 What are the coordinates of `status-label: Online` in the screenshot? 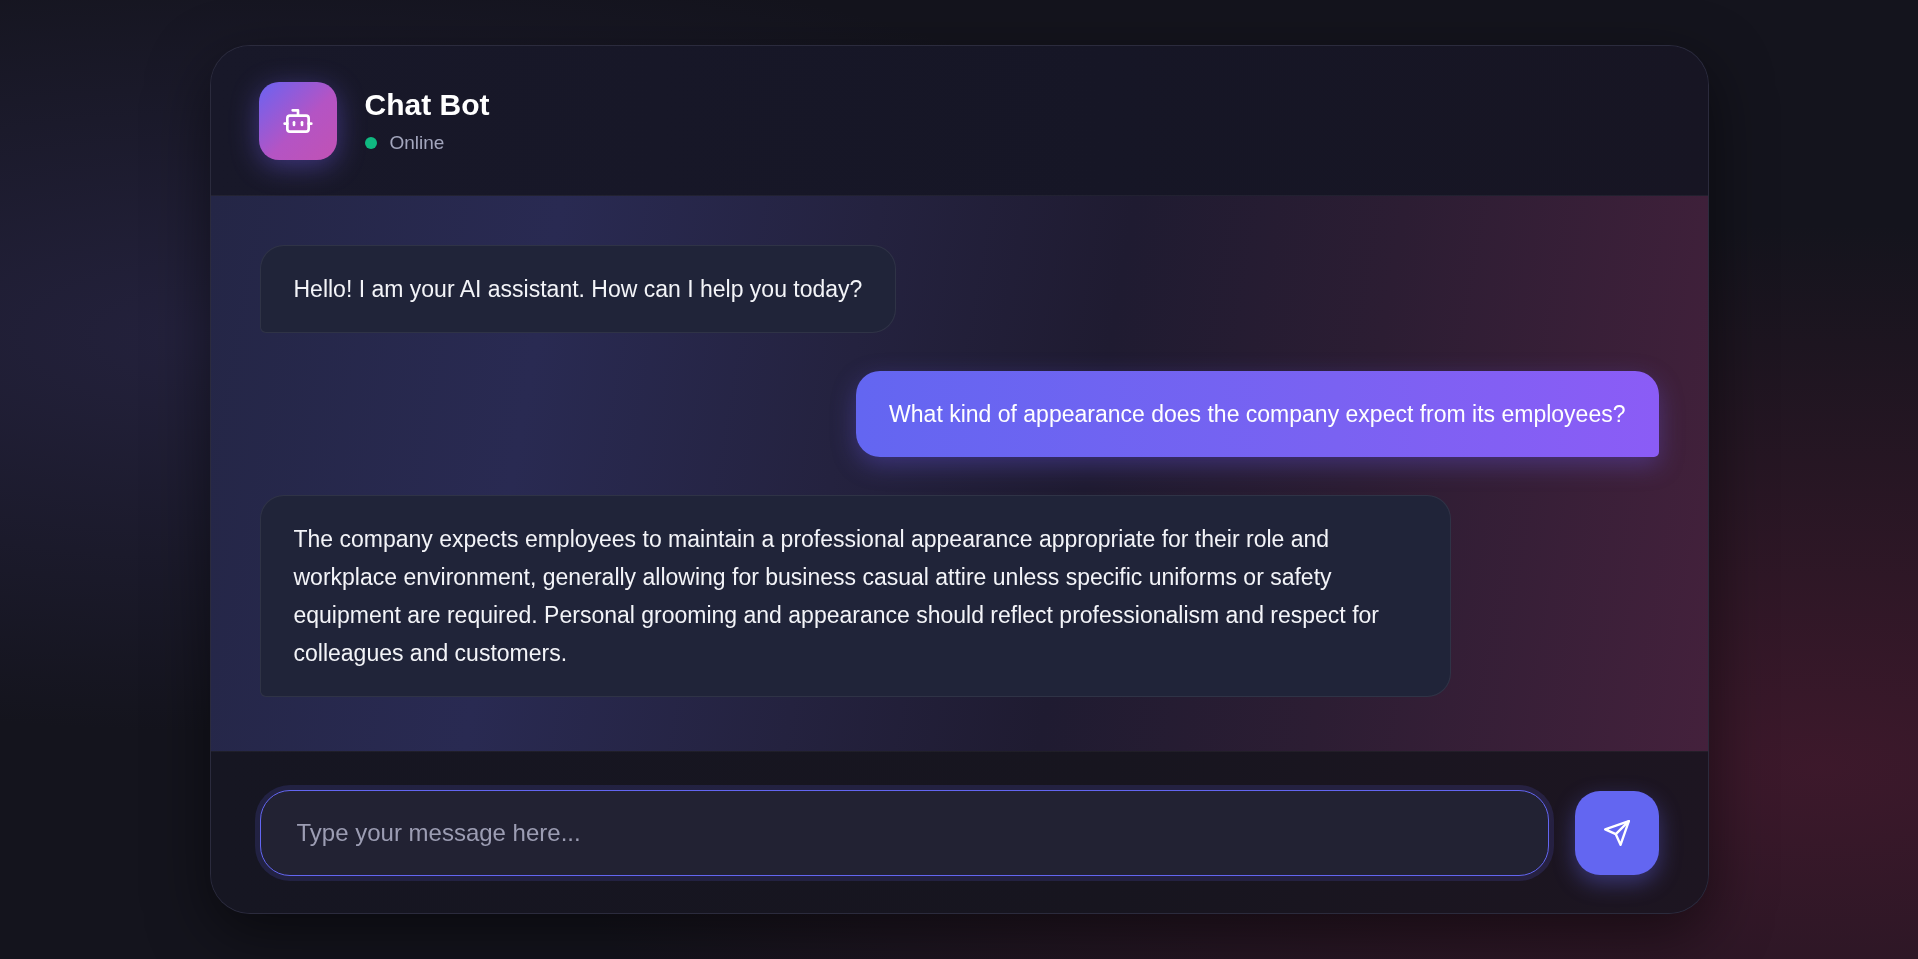 It's located at (417, 142).